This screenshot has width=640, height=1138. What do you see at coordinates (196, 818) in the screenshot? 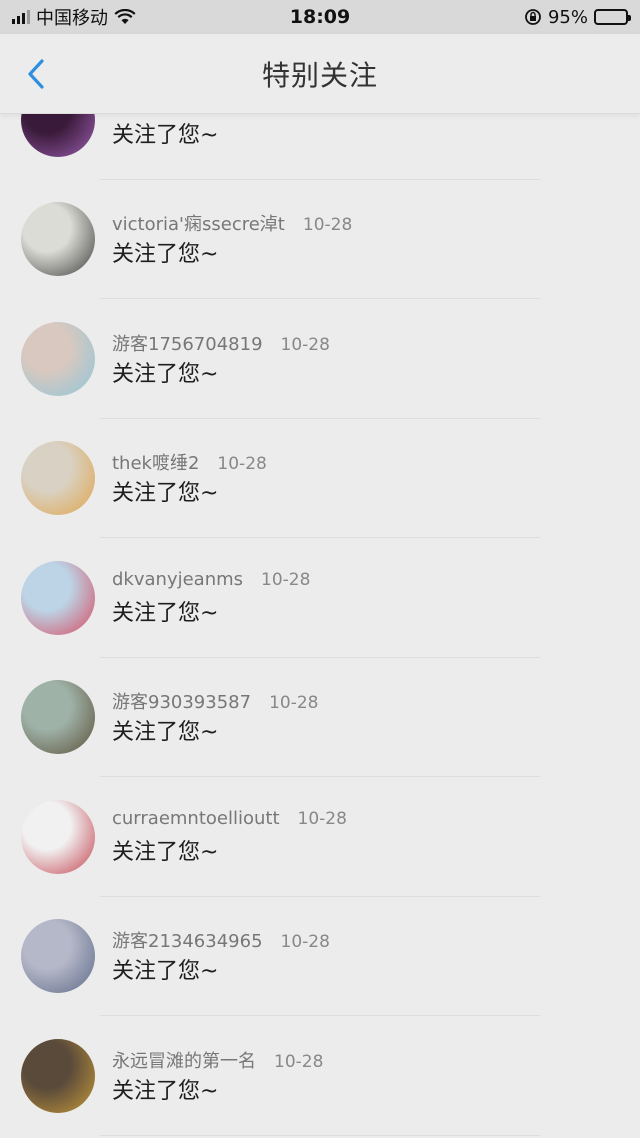
I see `follower-name: curraemntoellioutt` at bounding box center [196, 818].